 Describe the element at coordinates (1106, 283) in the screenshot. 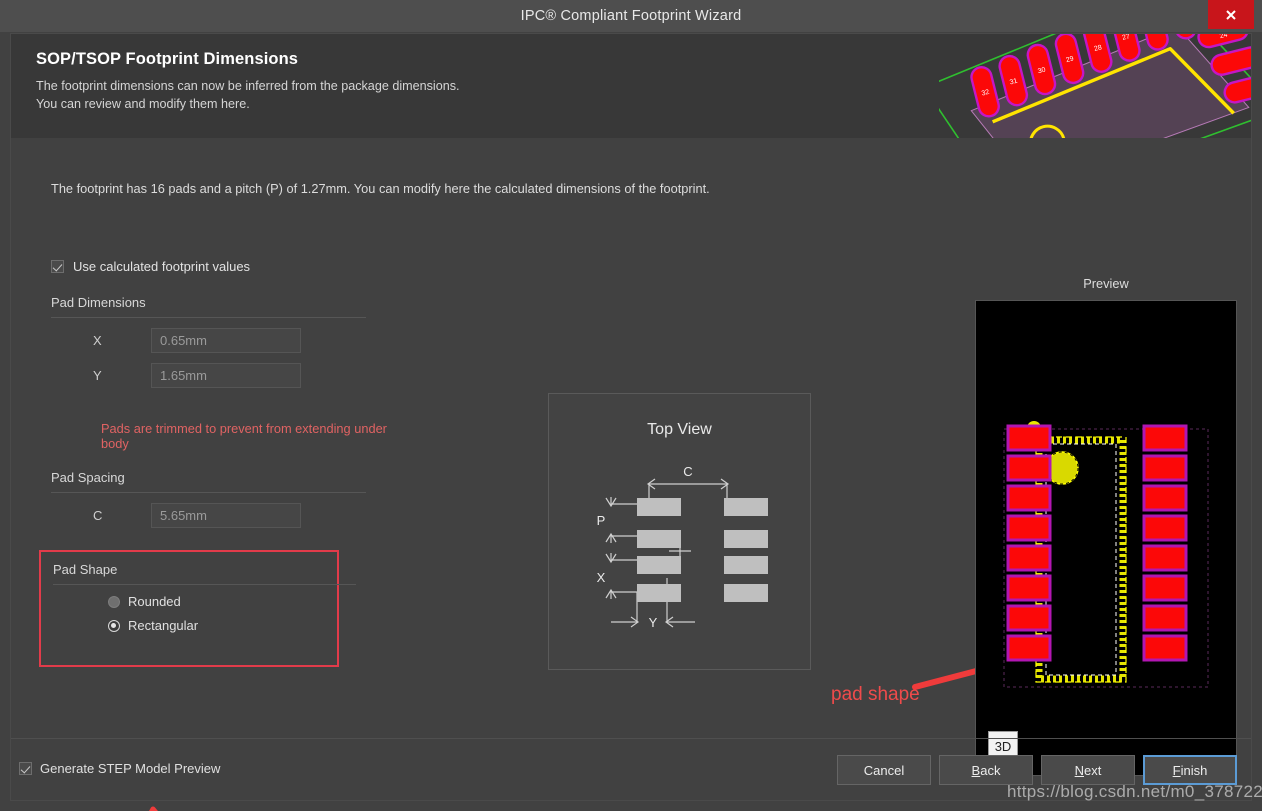

I see `preview-label: Preview` at that location.